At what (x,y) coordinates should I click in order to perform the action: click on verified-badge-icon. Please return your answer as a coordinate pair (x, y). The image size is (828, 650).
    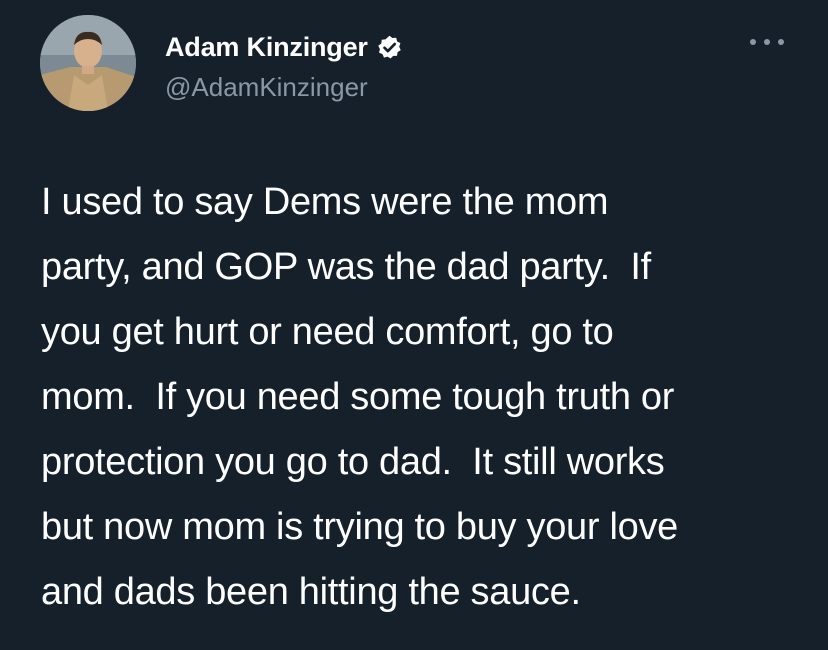
    Looking at the image, I should click on (389, 47).